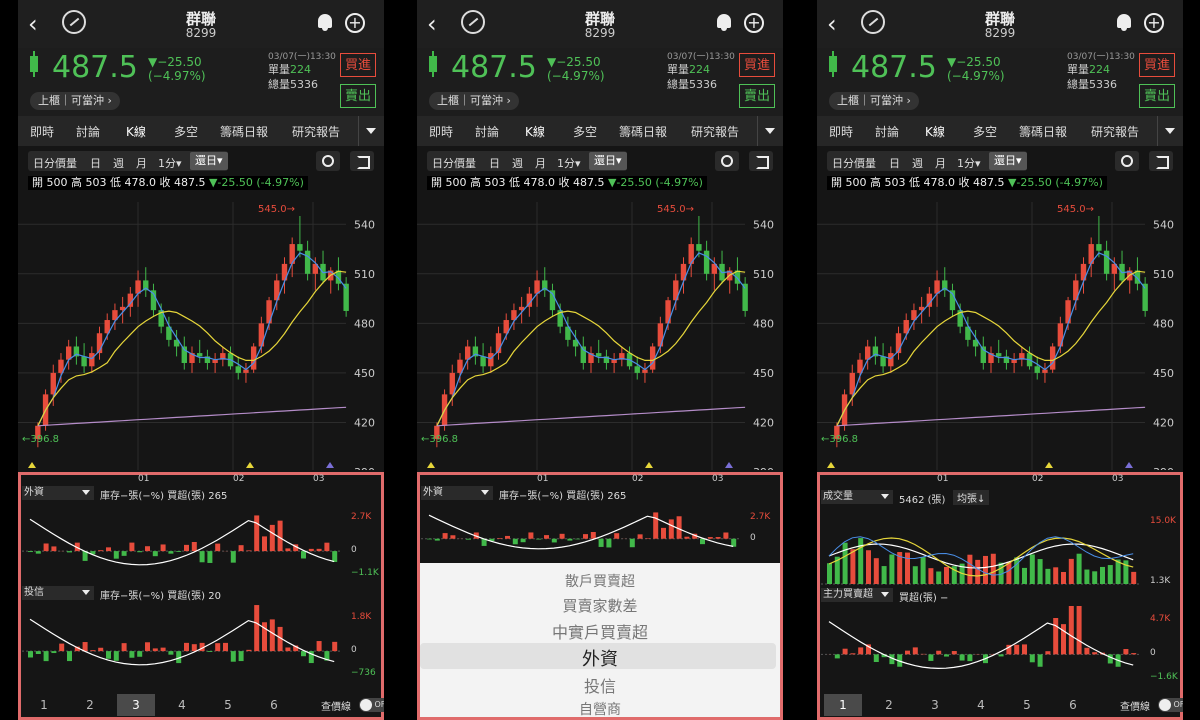 This screenshot has height=720, width=1200. Describe the element at coordinates (857, 595) in the screenshot. I see `indicator-select: 主力買賣超` at that location.